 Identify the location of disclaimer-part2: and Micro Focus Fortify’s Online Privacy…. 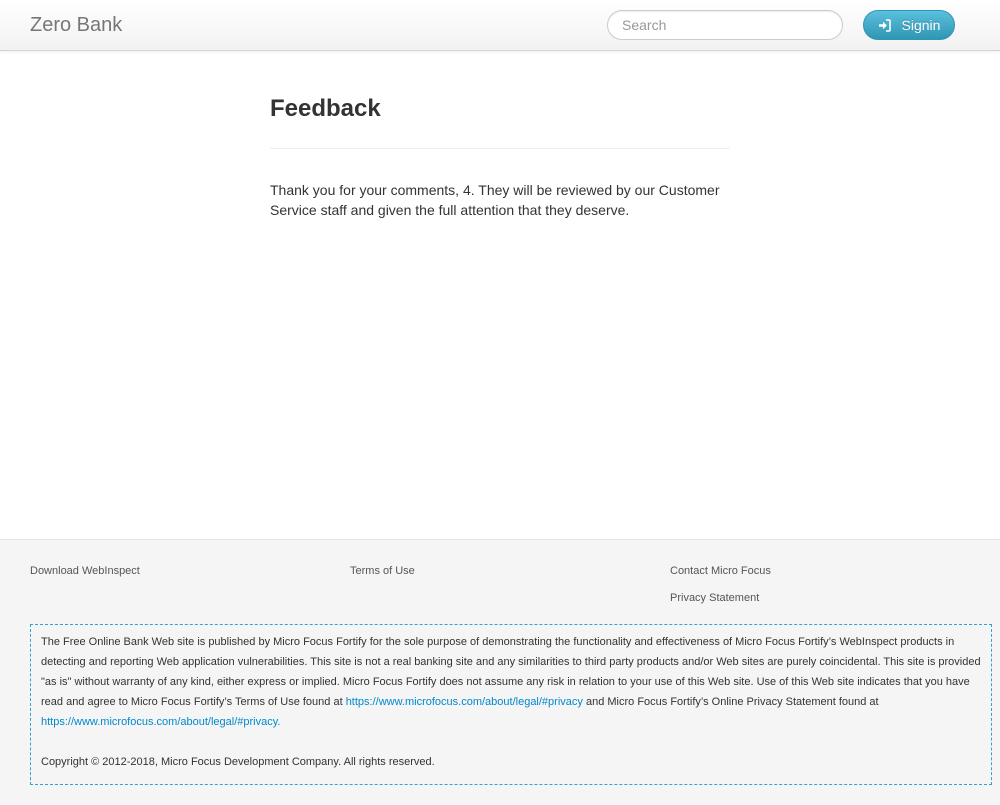
(730, 702).